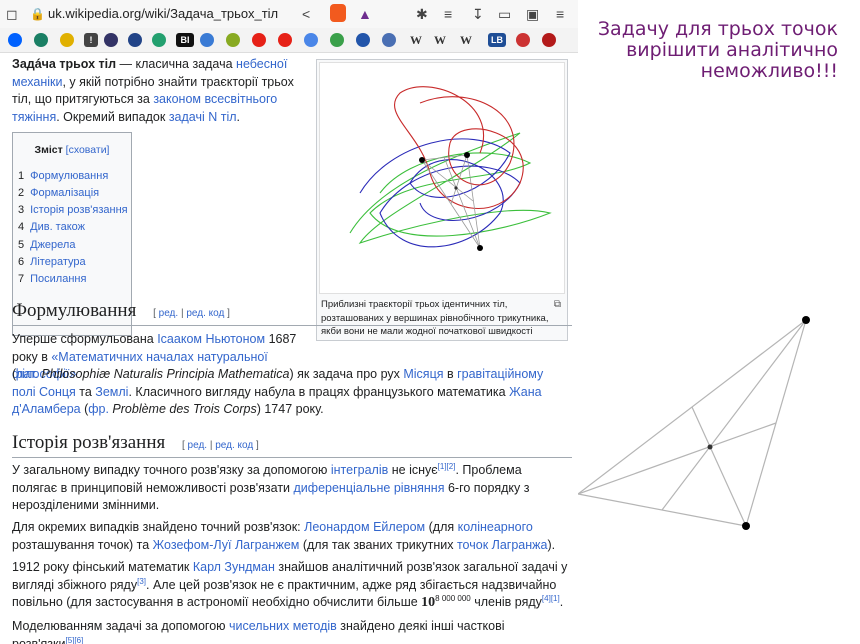  I want to click on text: та, so click(85, 391).